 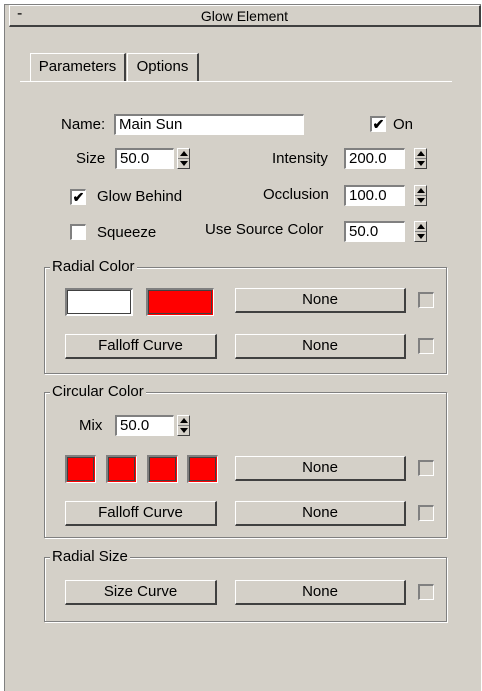 I want to click on radial-falloff-map-button: None, so click(x=320, y=346).